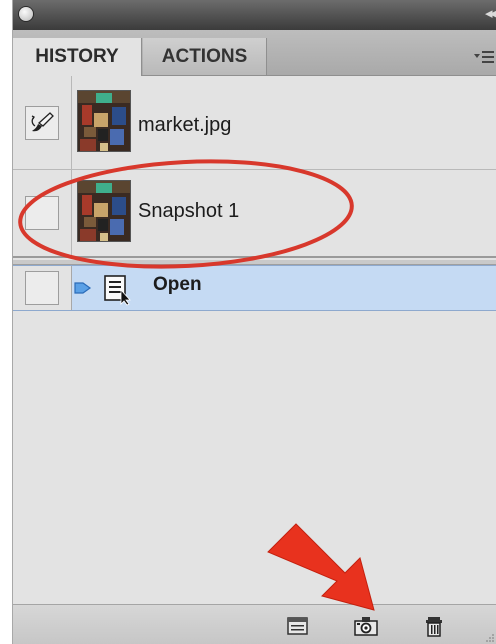  I want to click on panel-menu-icon, so click(484, 57).